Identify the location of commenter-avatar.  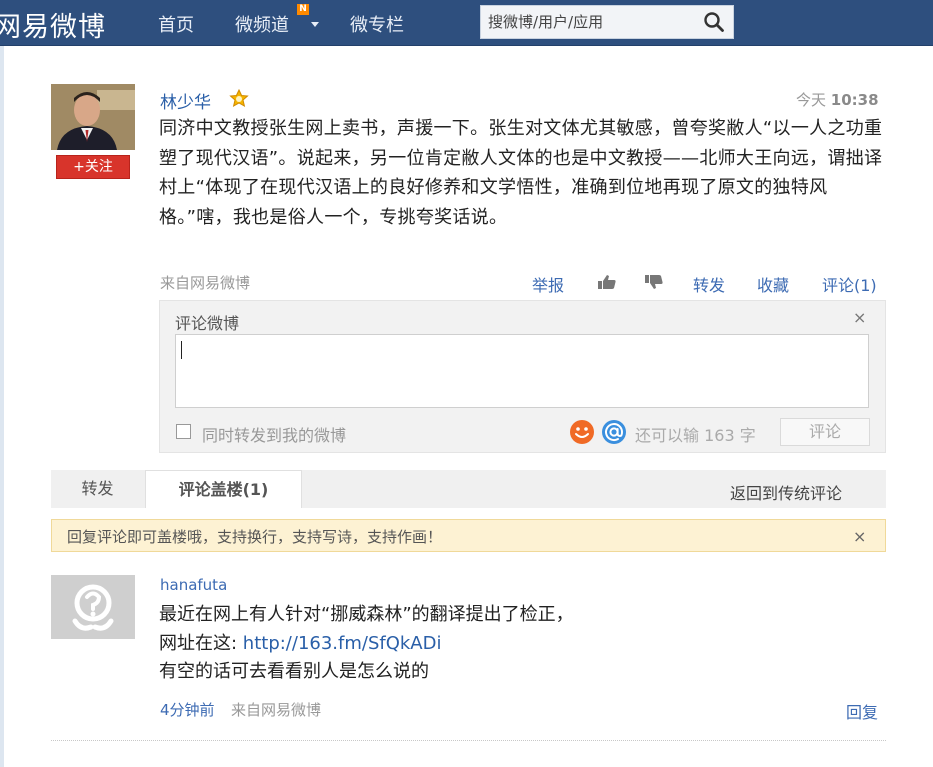
(93, 607).